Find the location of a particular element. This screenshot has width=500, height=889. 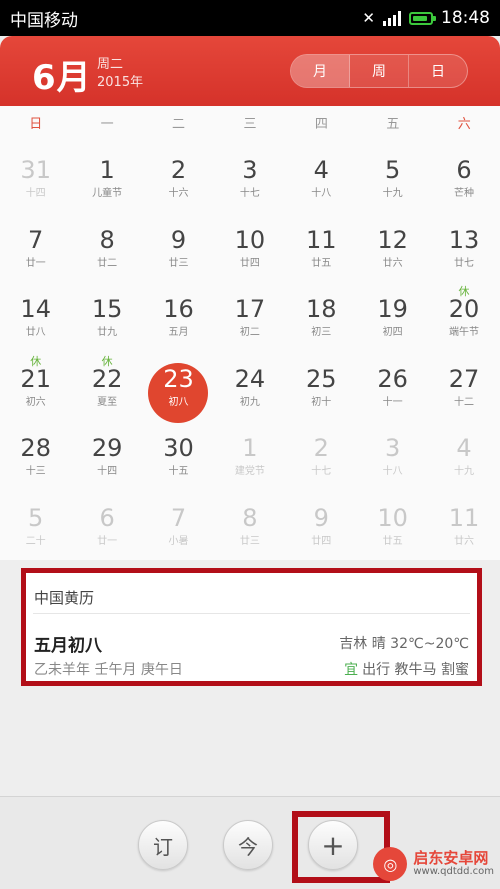

day-cell: 14 廿八 is located at coordinates (35, 318).